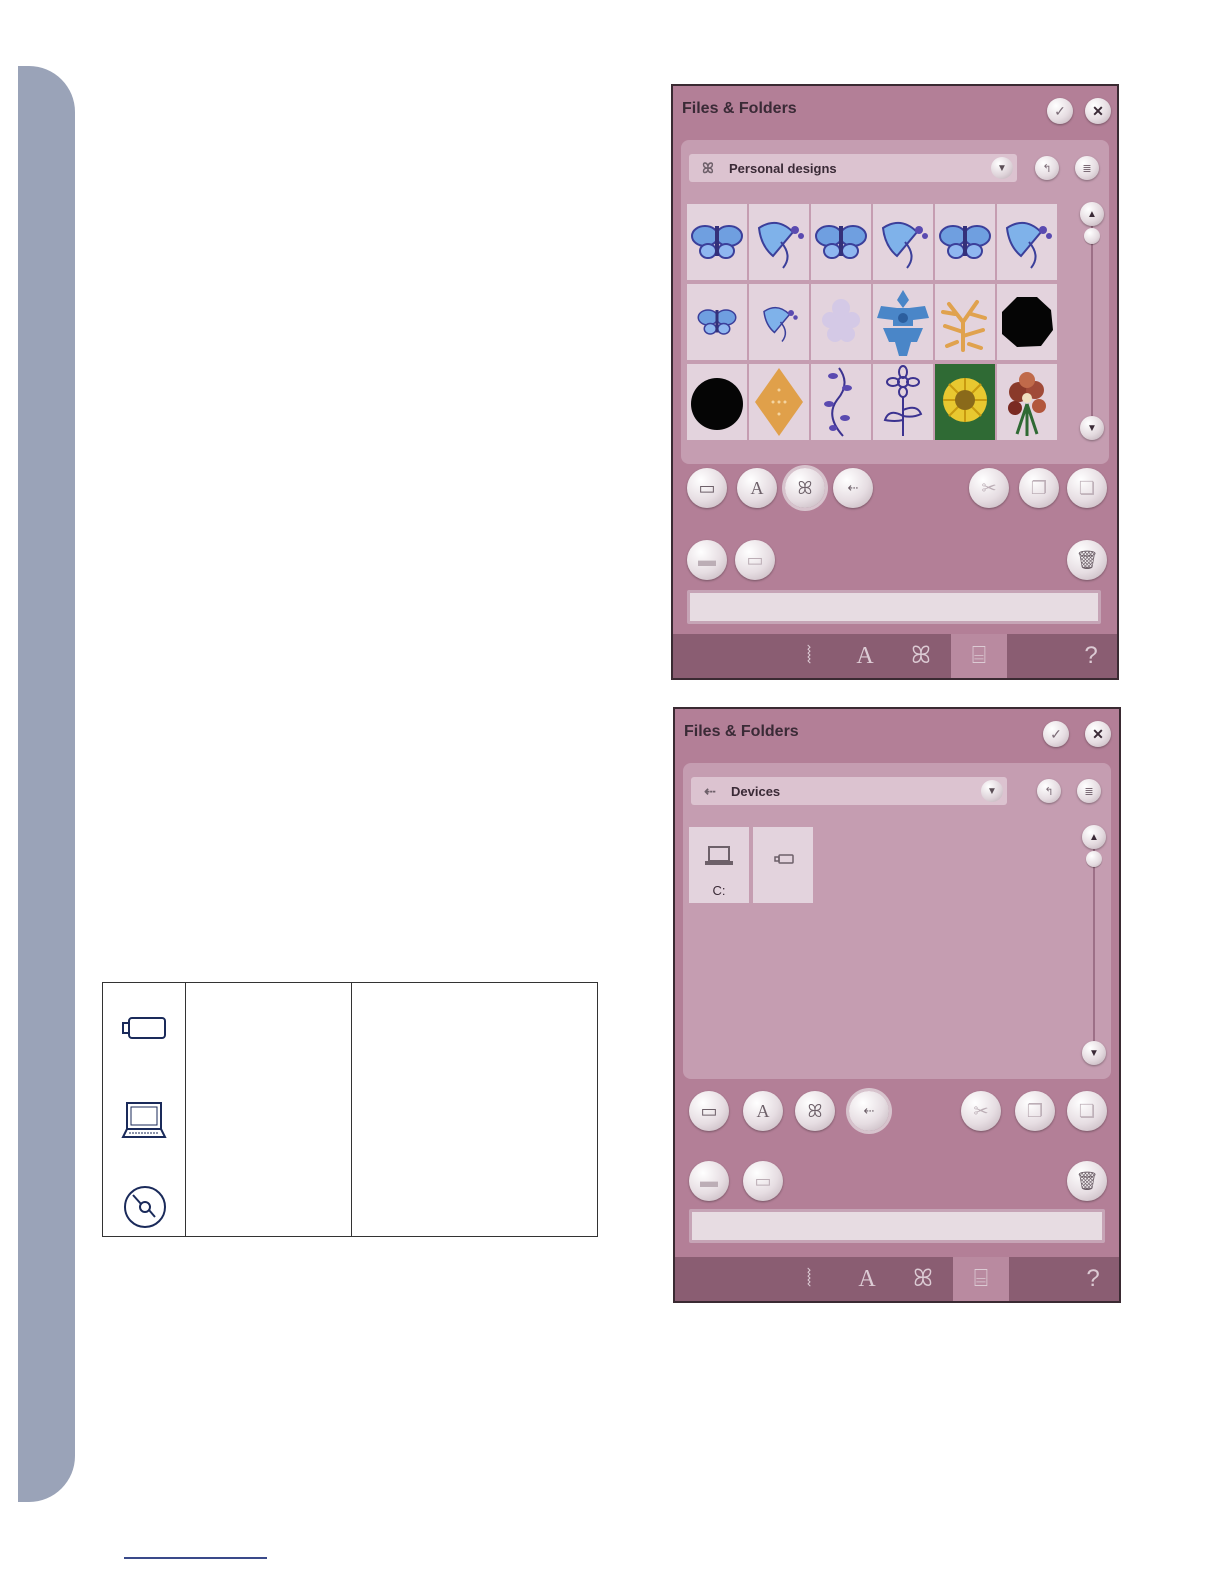  I want to click on vine-design-icon, so click(838, 402).